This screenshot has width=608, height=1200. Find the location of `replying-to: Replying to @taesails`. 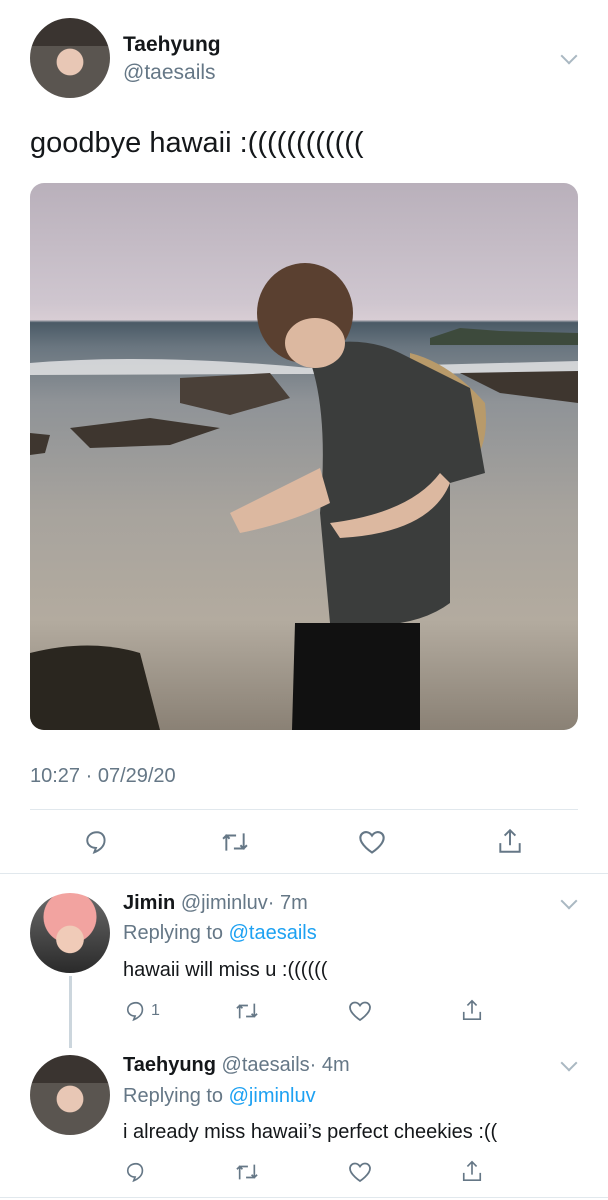

replying-to: Replying to @taesails is located at coordinates (220, 933).